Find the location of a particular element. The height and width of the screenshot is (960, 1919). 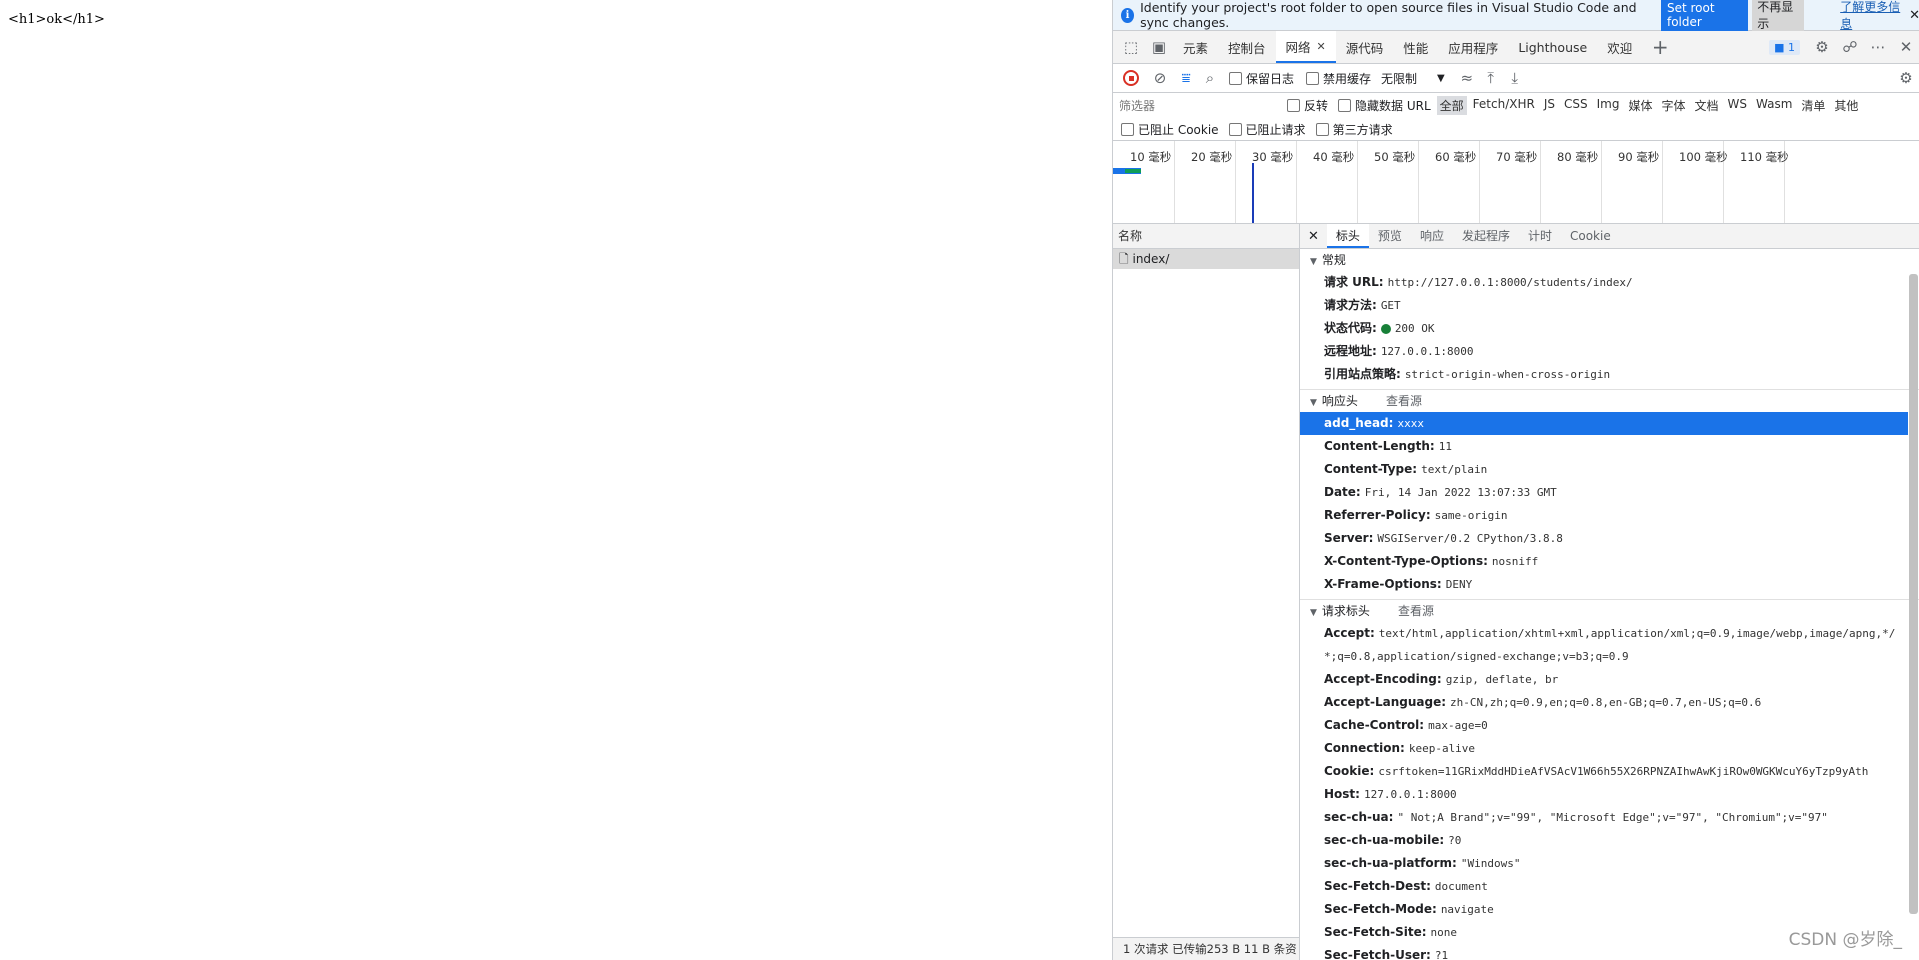

header-row: 请求方法: GET is located at coordinates (1609, 305).